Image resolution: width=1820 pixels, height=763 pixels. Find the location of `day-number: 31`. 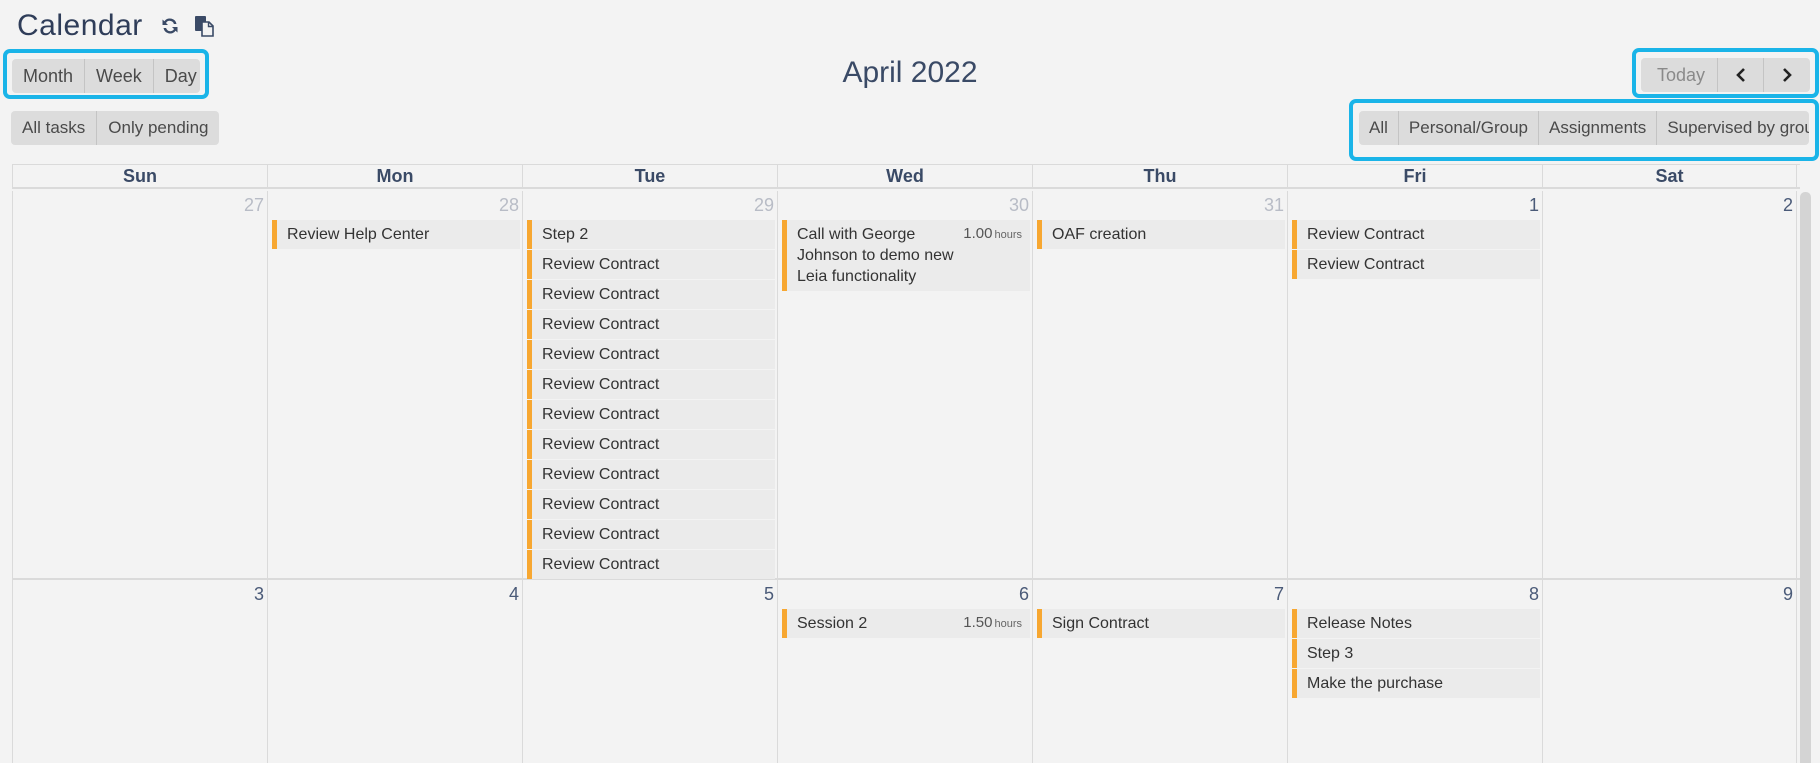

day-number: 31 is located at coordinates (1161, 206).